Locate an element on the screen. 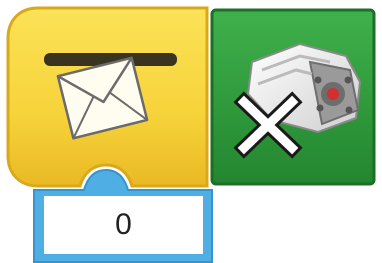 This screenshot has width=382, height=263. message-value-field: 0 is located at coordinates (123, 225).